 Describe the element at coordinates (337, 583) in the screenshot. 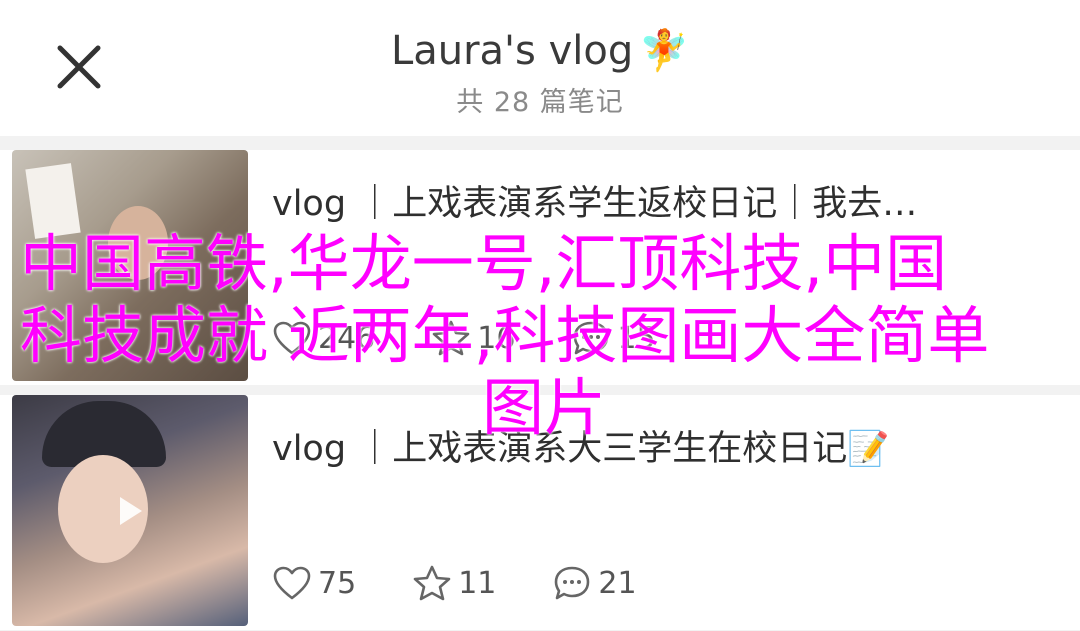

I see `like-count: 75` at that location.